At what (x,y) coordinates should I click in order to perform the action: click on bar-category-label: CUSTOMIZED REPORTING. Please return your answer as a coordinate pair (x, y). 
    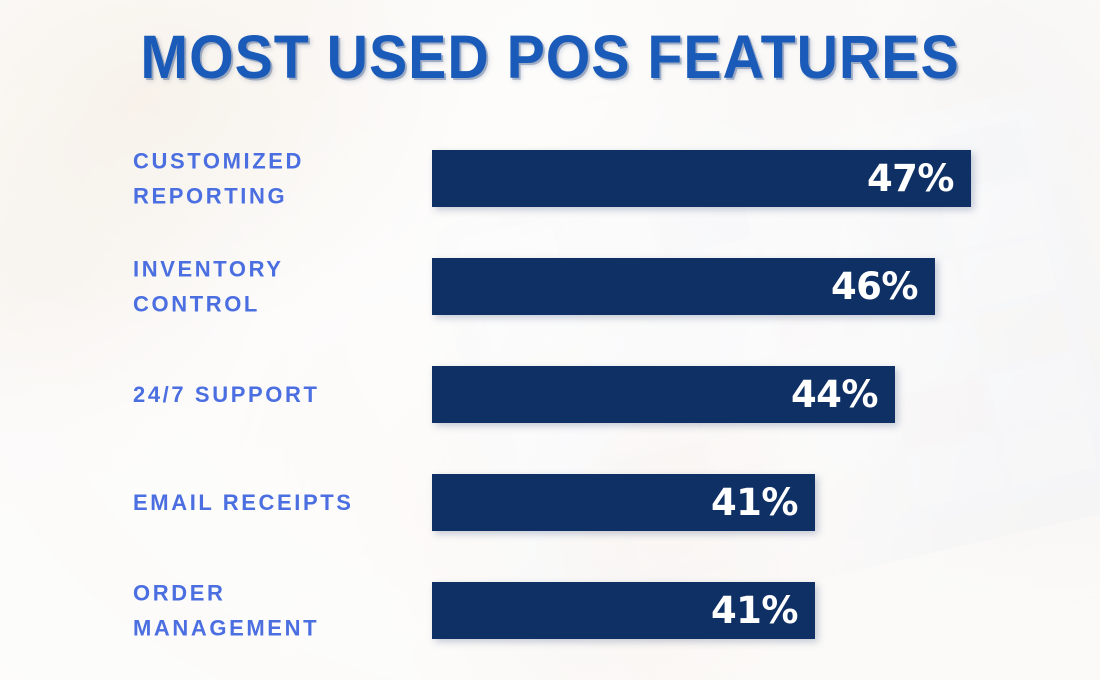
    Looking at the image, I should click on (219, 178).